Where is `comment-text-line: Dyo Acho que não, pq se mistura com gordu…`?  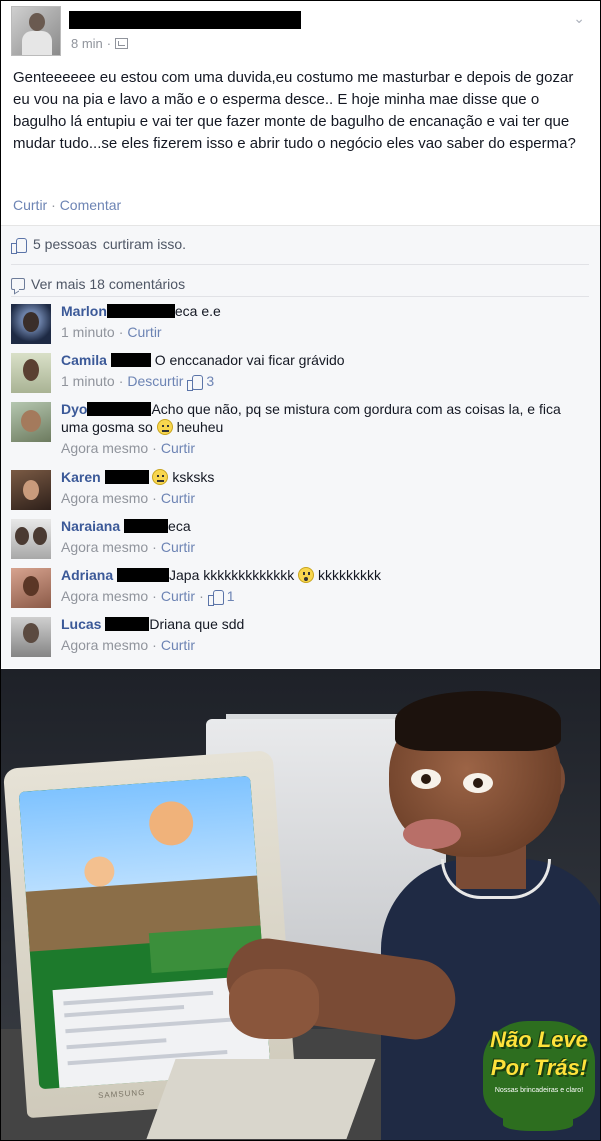
comment-text-line: Dyo Acho que não, pq se mistura com gordu… is located at coordinates (321, 418).